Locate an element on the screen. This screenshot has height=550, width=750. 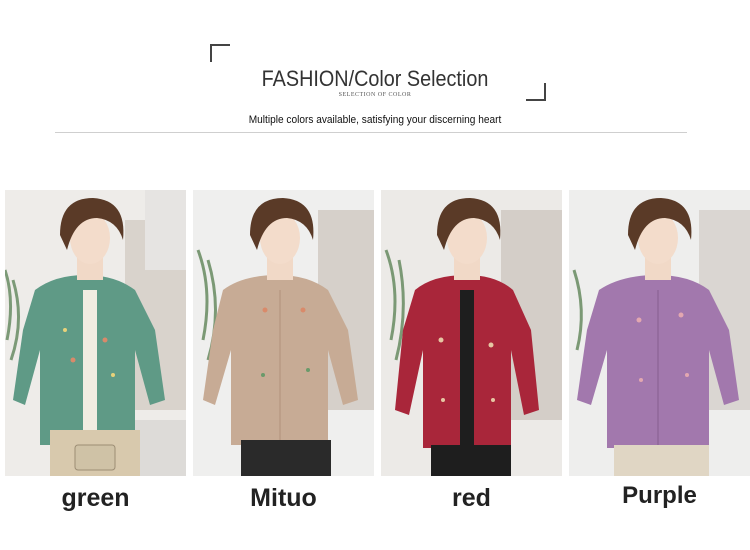
corner-bracket-top-left is located at coordinates (220, 53).